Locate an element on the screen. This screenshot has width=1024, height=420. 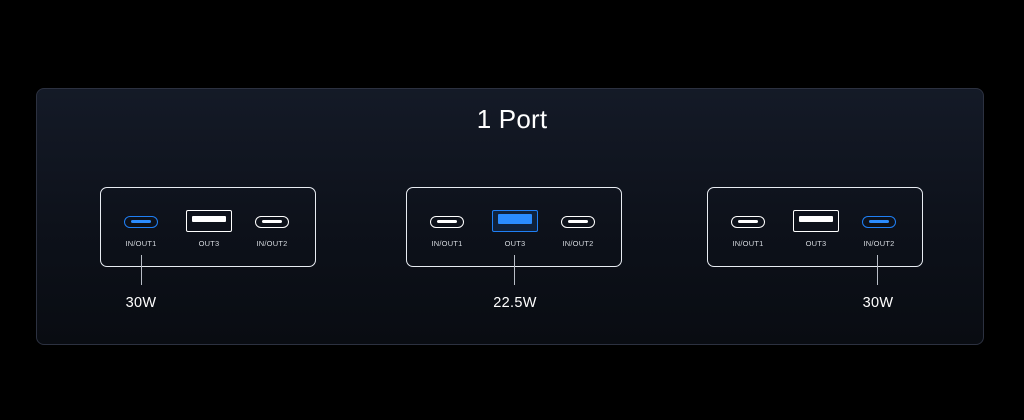
power-value-config-1: 30W is located at coordinates (141, 303).